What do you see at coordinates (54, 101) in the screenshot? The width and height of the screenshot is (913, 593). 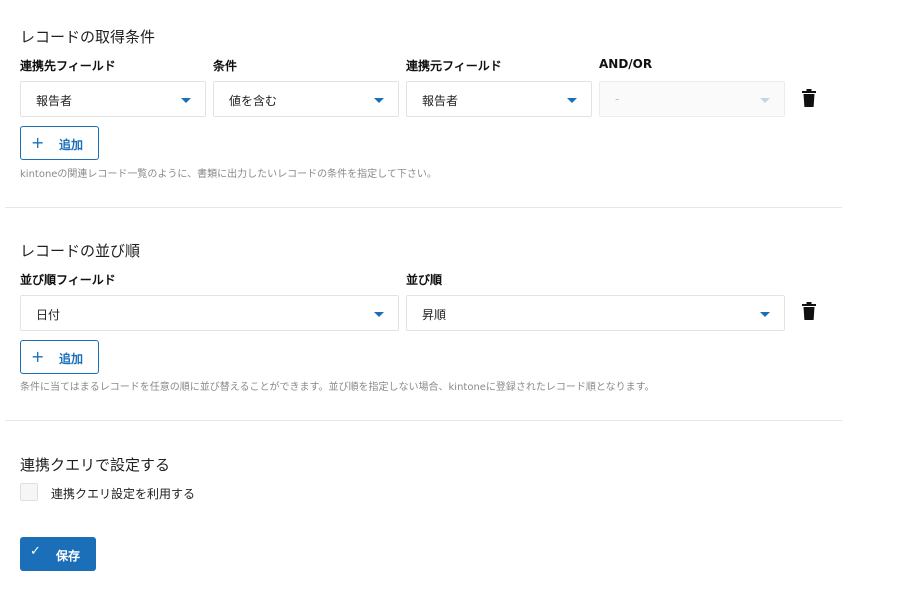 I see `dest-field-value: 報告者` at bounding box center [54, 101].